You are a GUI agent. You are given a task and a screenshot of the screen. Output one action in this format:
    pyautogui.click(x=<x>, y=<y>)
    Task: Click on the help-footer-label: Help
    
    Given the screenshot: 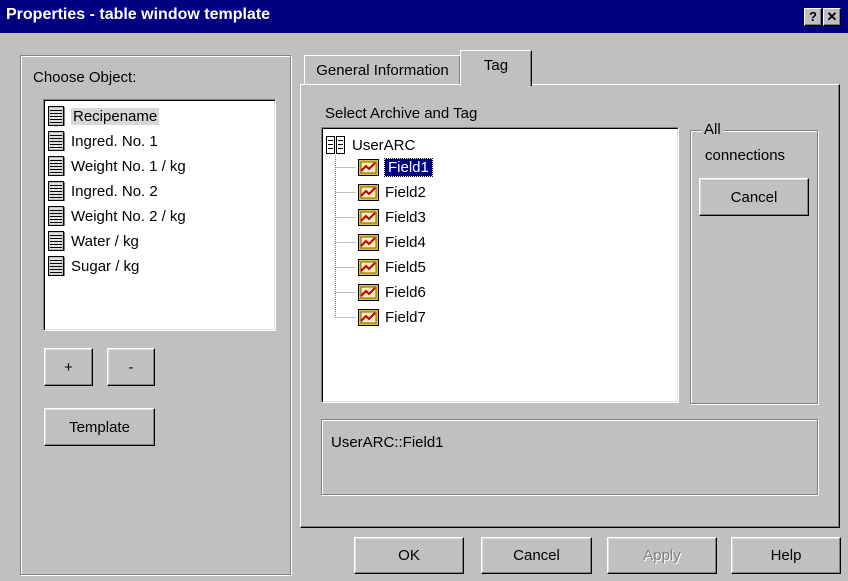 What is the action you would take?
    pyautogui.click(x=786, y=555)
    